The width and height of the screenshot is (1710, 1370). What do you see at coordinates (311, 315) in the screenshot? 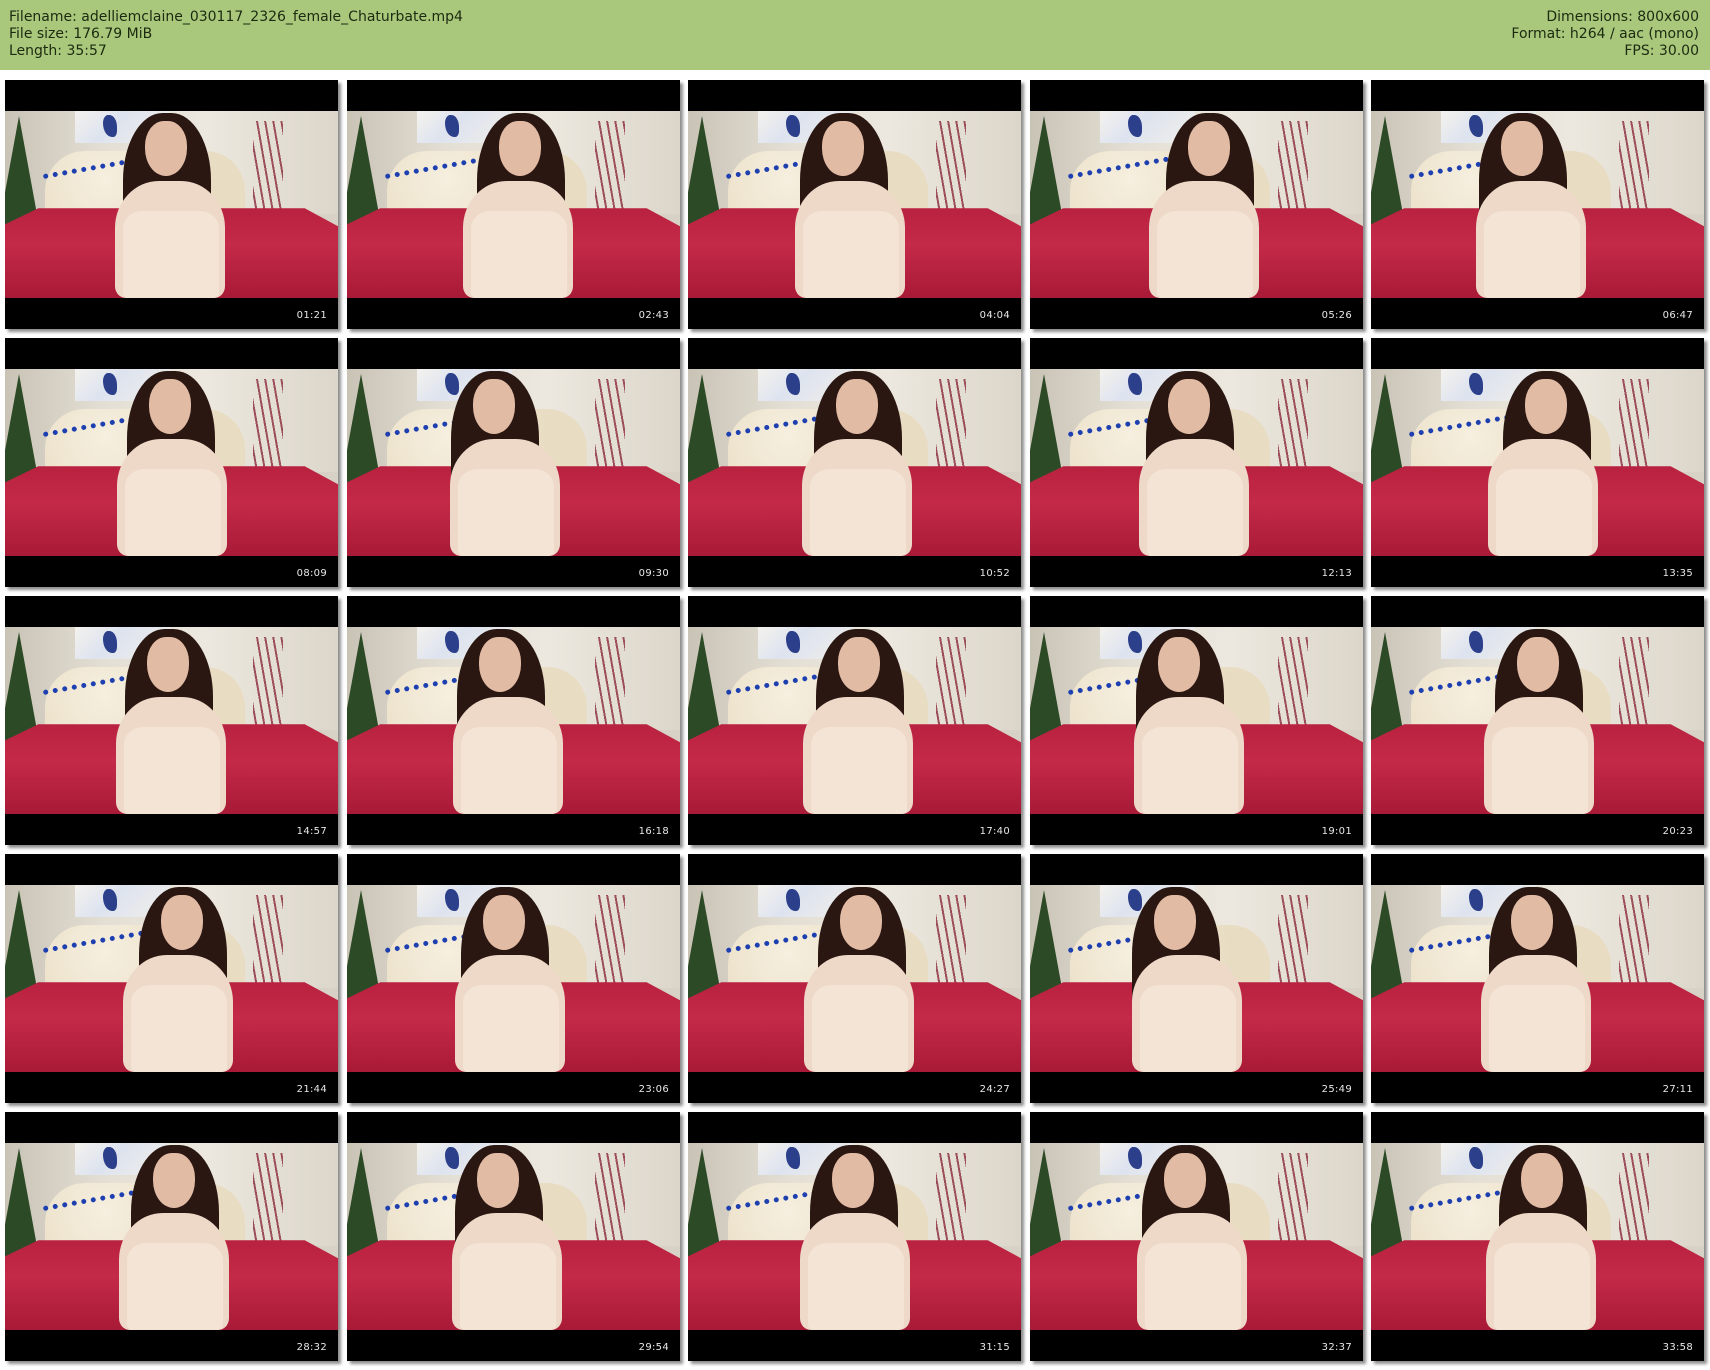
I see `timestamp-label: 01:21` at bounding box center [311, 315].